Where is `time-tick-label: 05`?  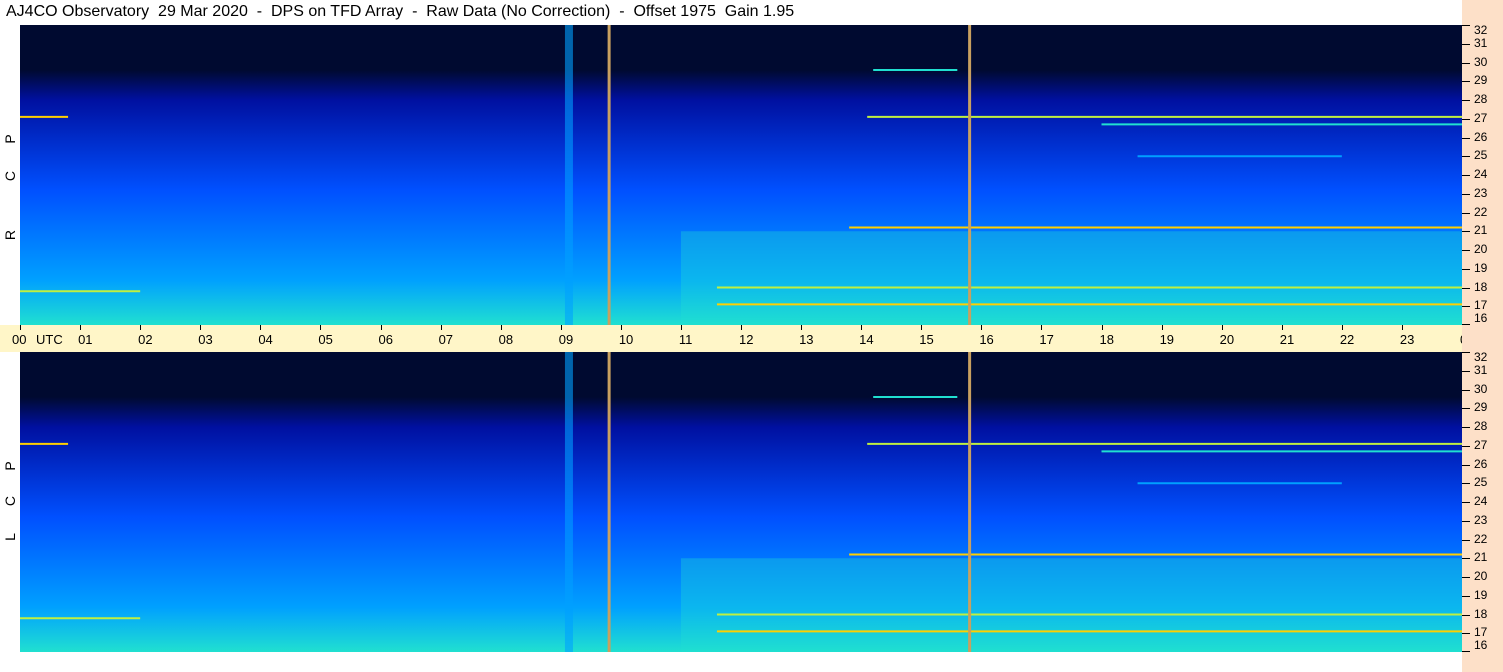
time-tick-label: 05 is located at coordinates (325, 339).